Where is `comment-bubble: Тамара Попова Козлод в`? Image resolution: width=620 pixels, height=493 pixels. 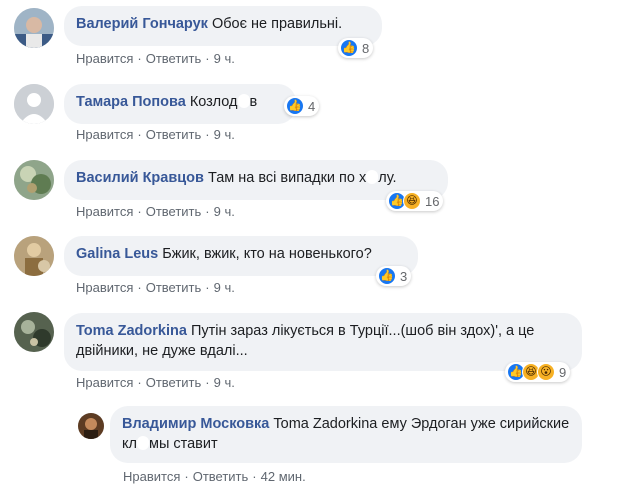
comment-bubble: Тамара Попова Козлод в is located at coordinates (180, 104).